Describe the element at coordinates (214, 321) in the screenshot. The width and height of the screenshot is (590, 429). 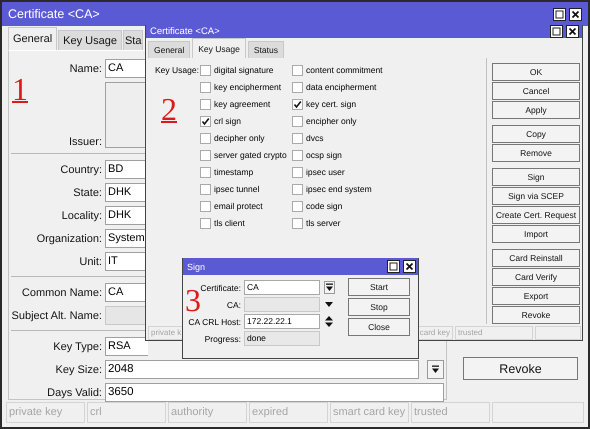
I see `field-label: CA CRL Host:` at that location.